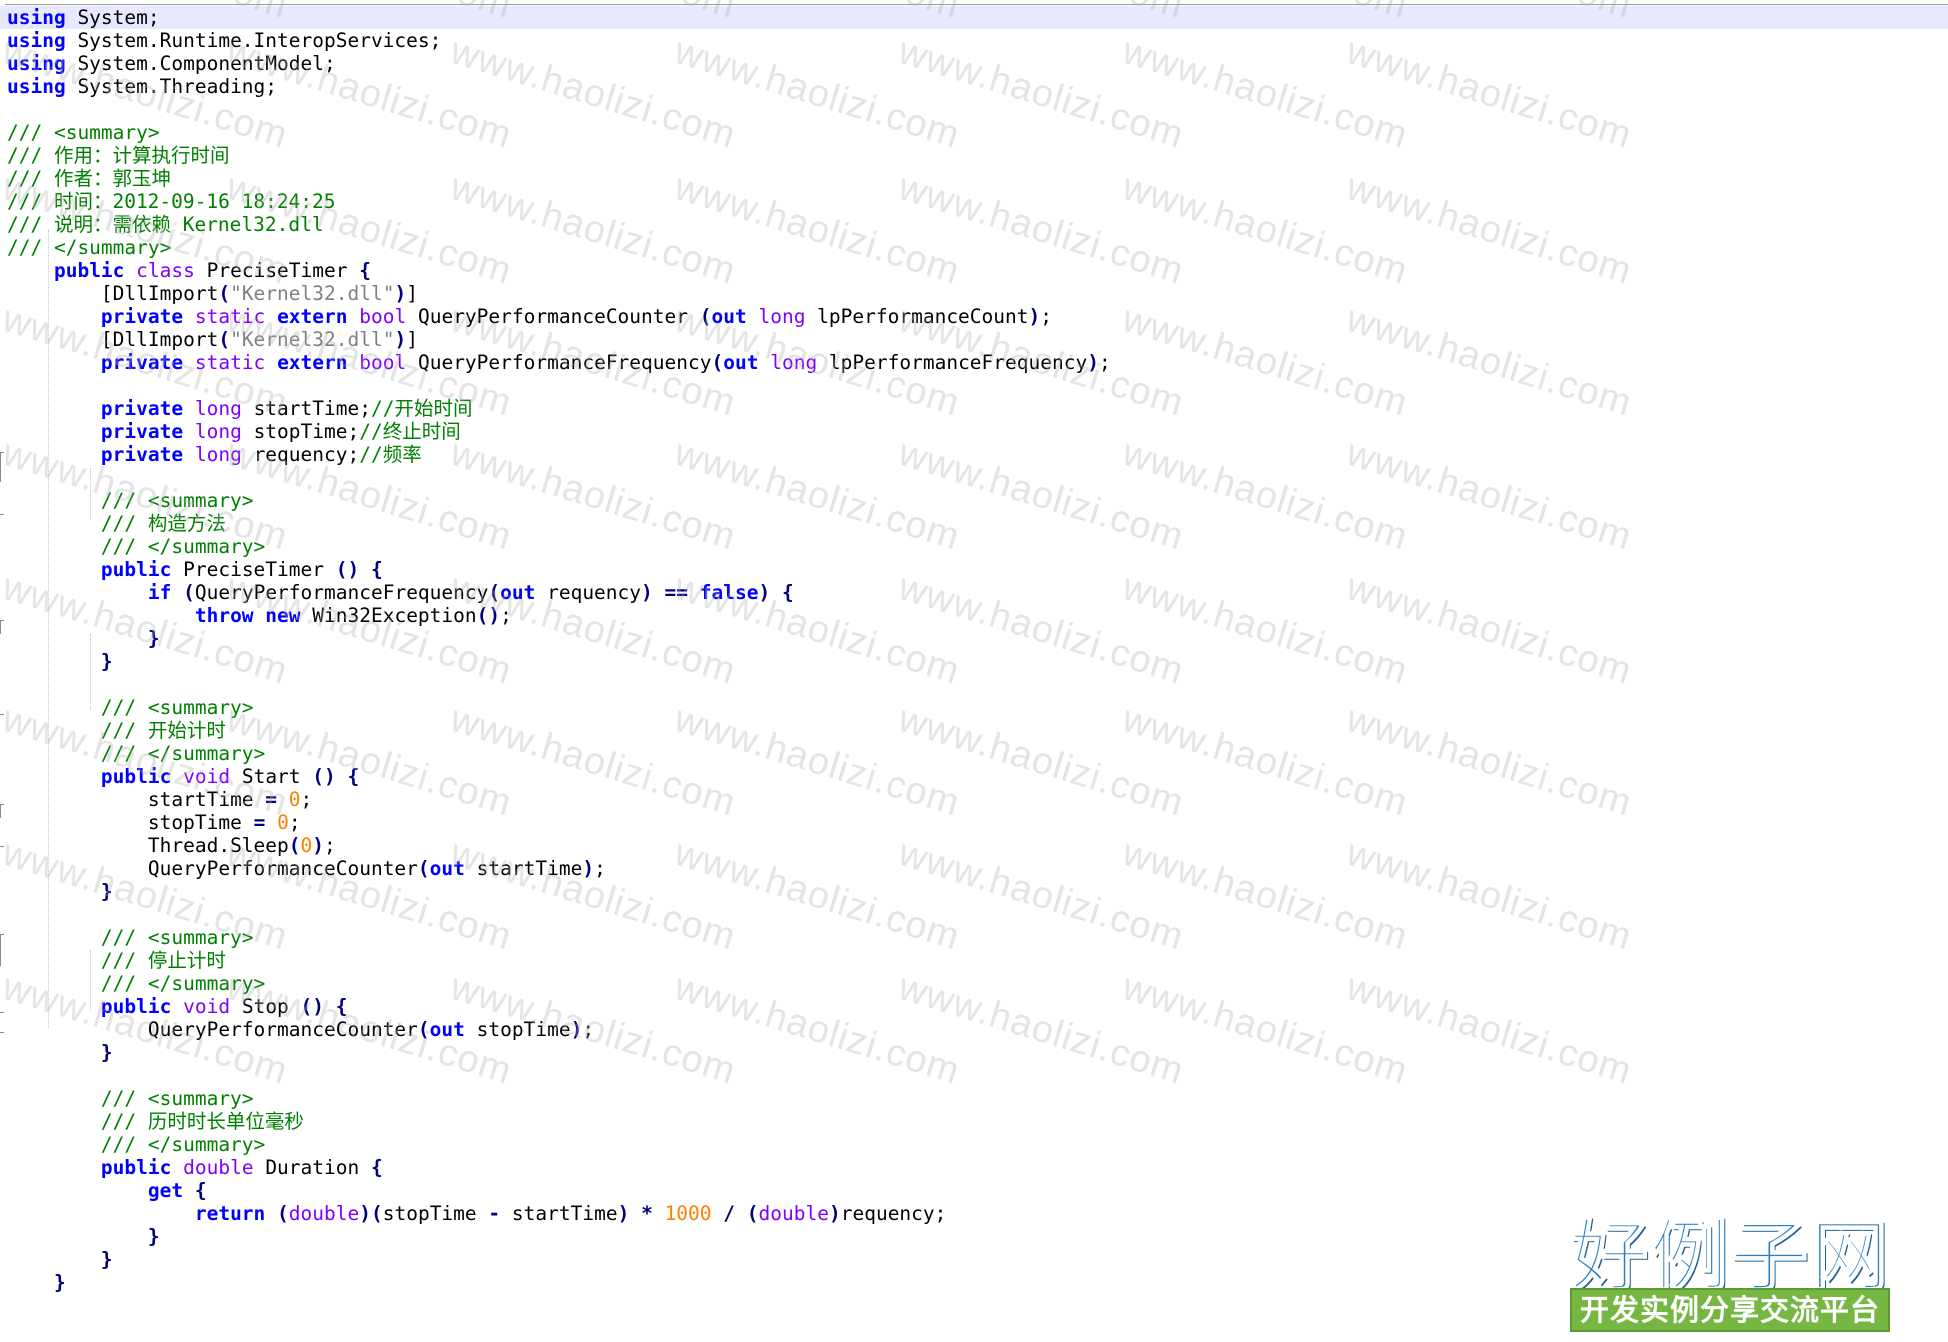 Image resolution: width=1948 pixels, height=1342 pixels. Describe the element at coordinates (977, 822) in the screenshot. I see `code-line: stopTime = 0;` at that location.